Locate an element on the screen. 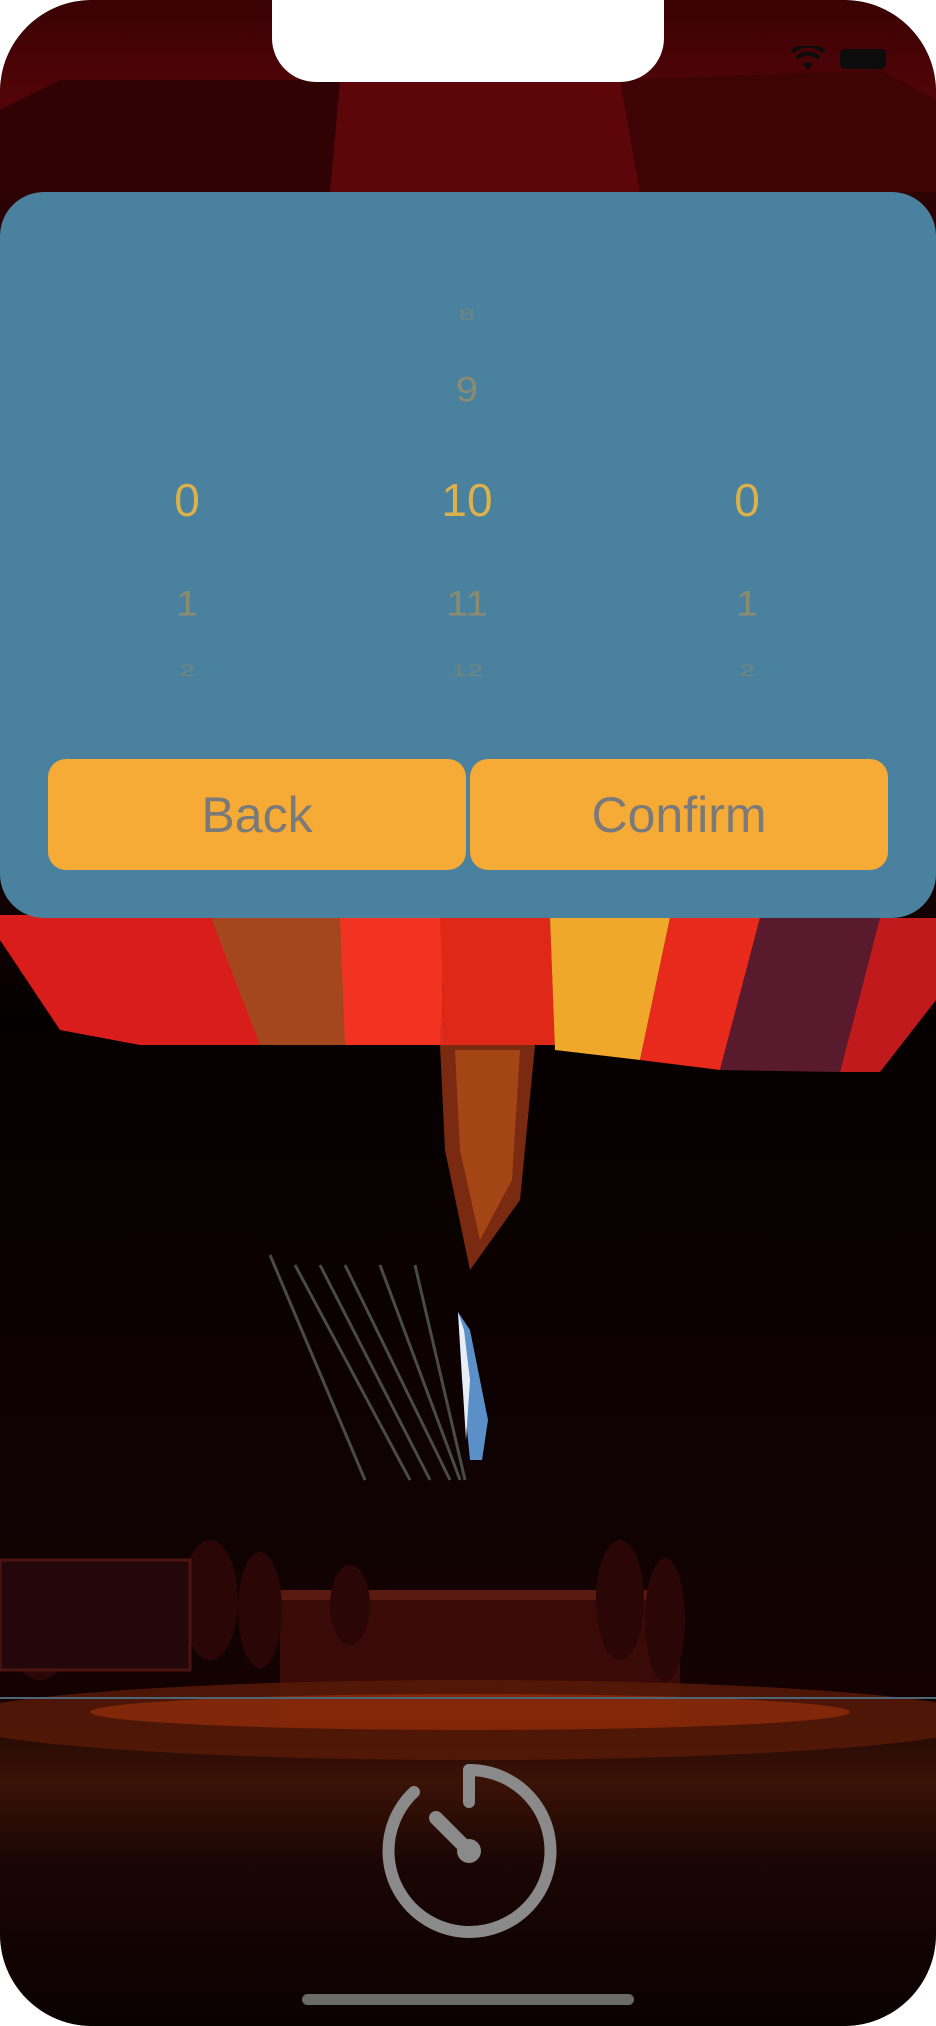 Image resolution: width=936 pixels, height=2026 pixels. picker-column-left: 0 1 2 is located at coordinates (187, 462).